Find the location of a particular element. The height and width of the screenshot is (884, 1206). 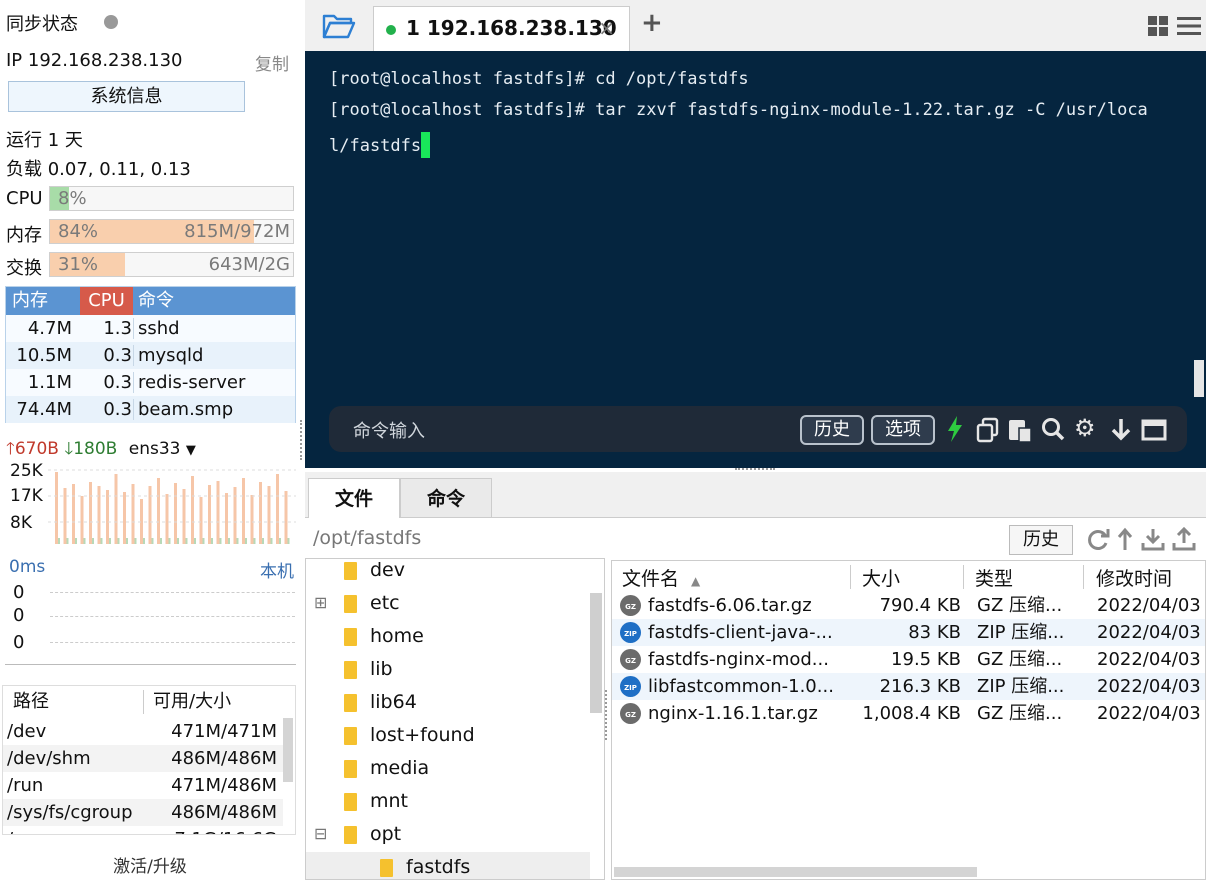

download-icon is located at coordinates (1153, 539).